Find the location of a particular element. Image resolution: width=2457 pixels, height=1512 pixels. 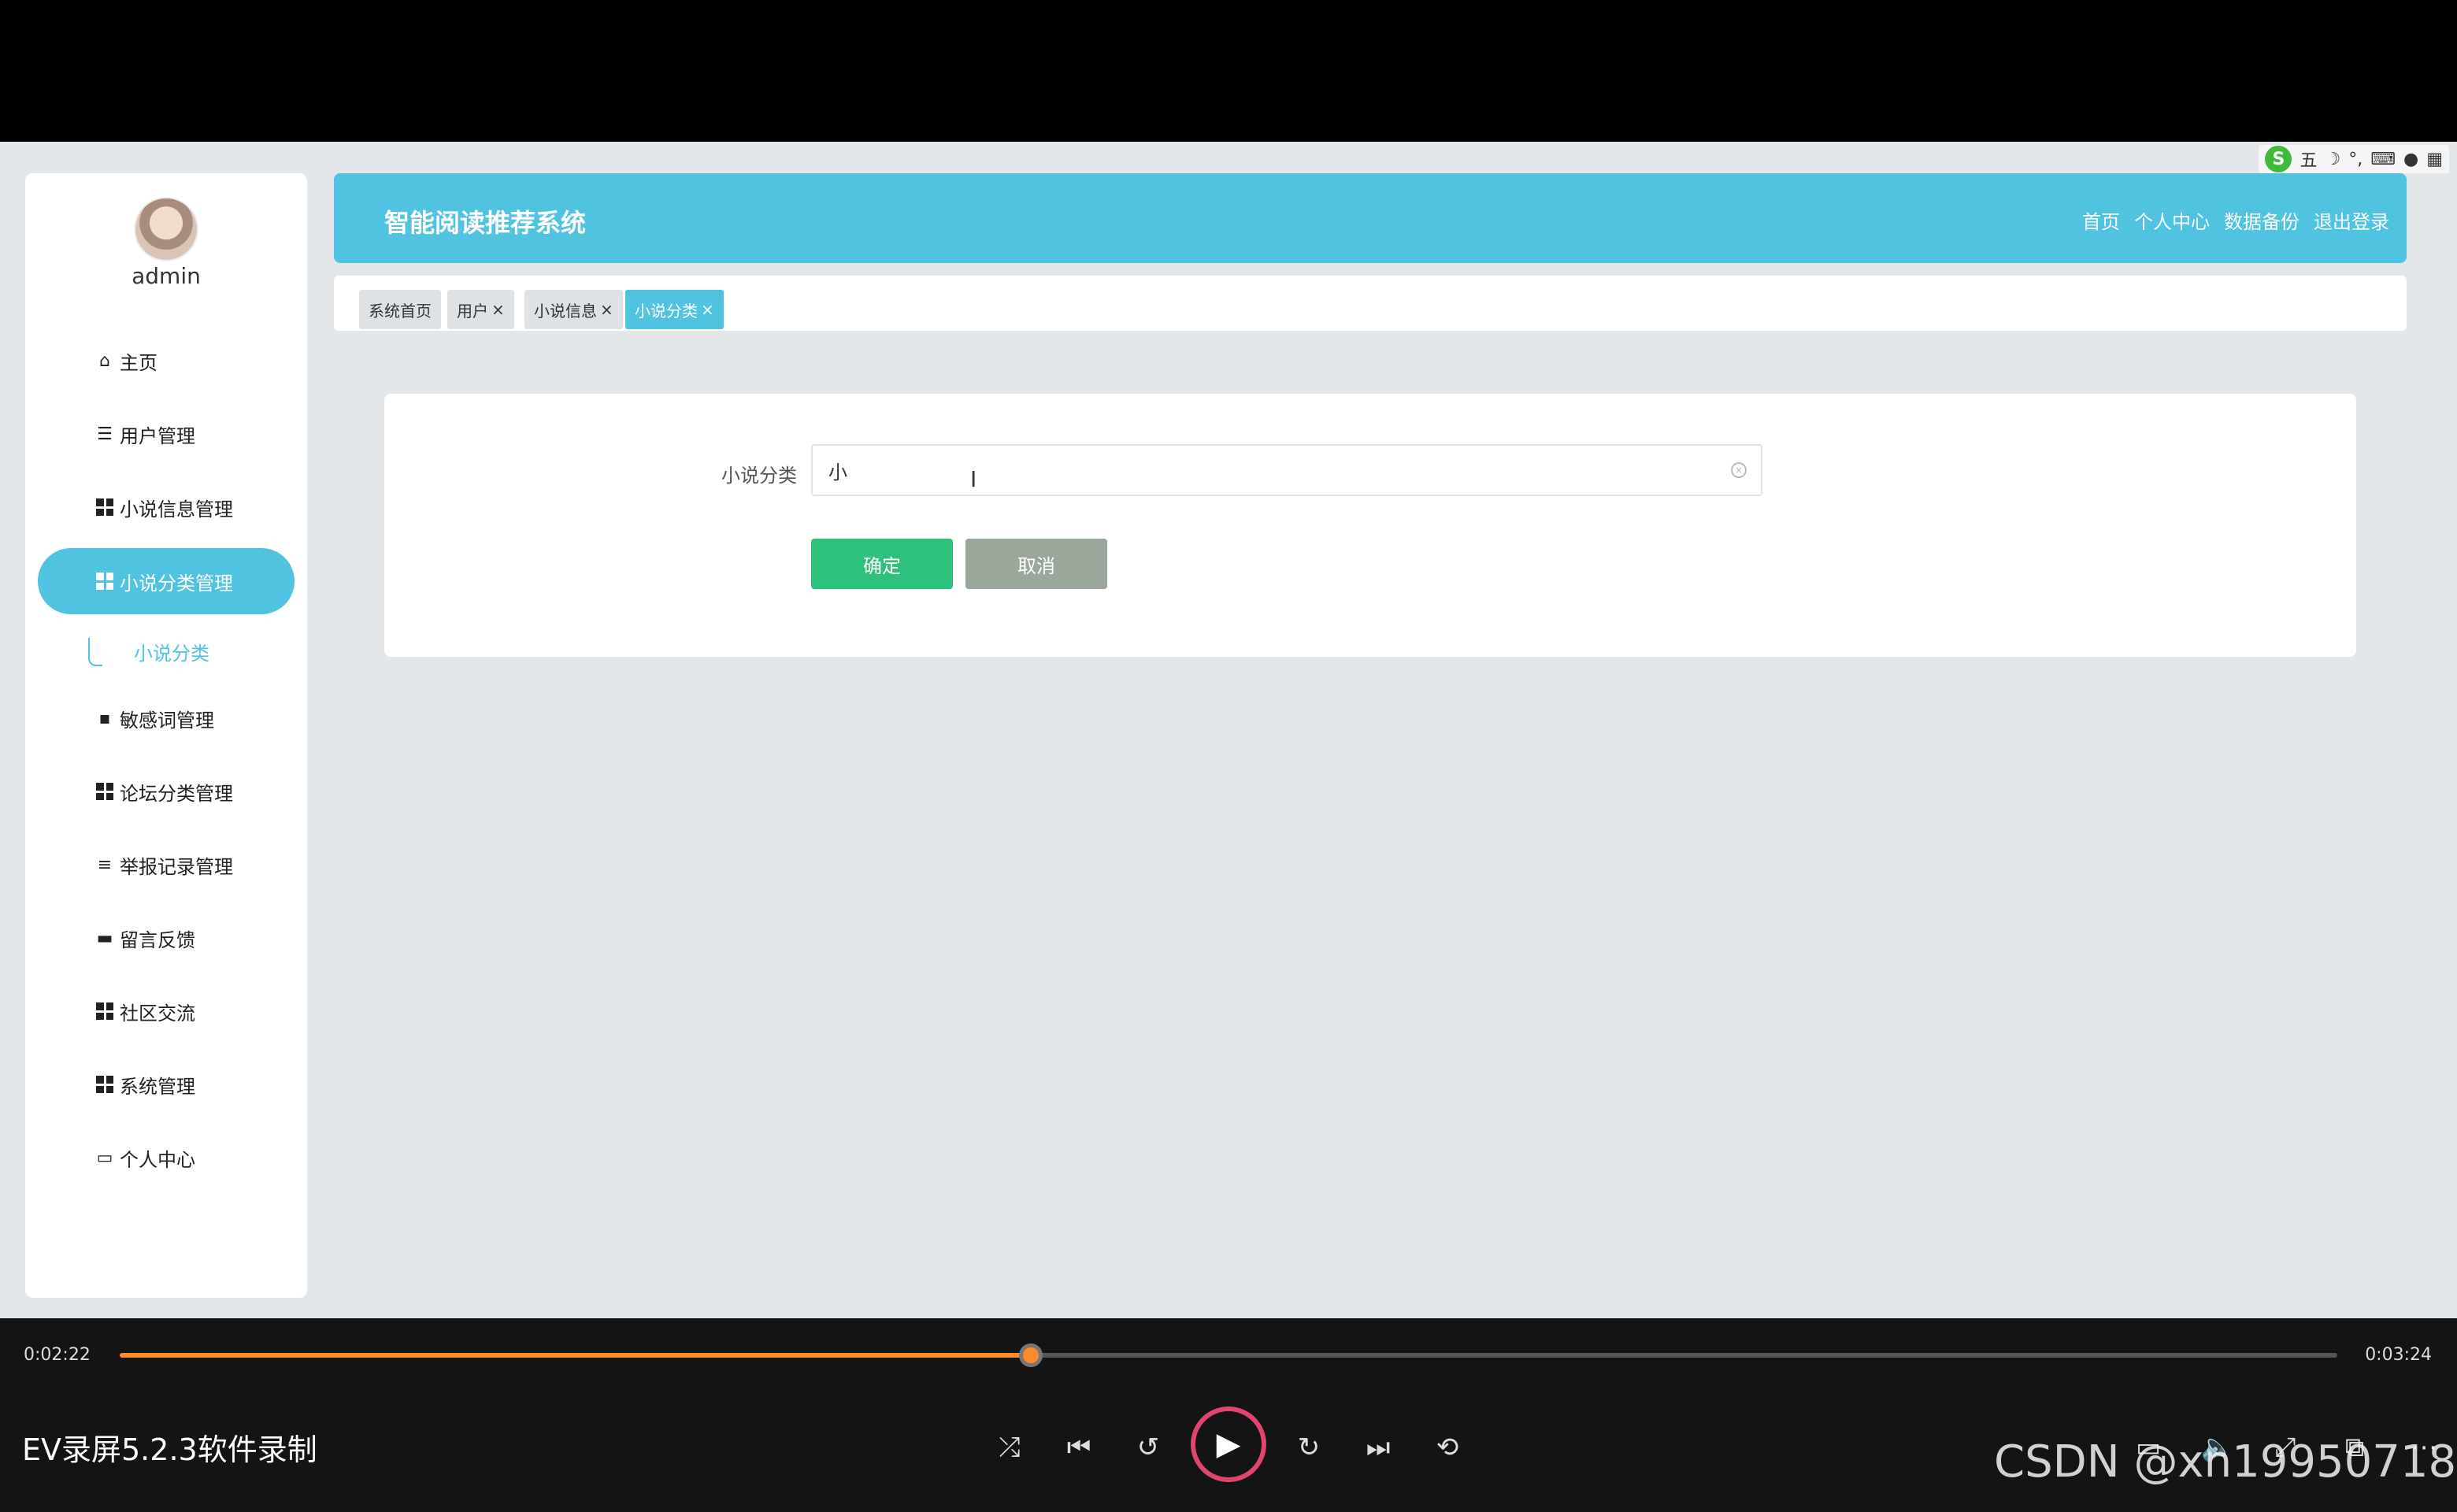

category-input: 小 × is located at coordinates (1286, 470).